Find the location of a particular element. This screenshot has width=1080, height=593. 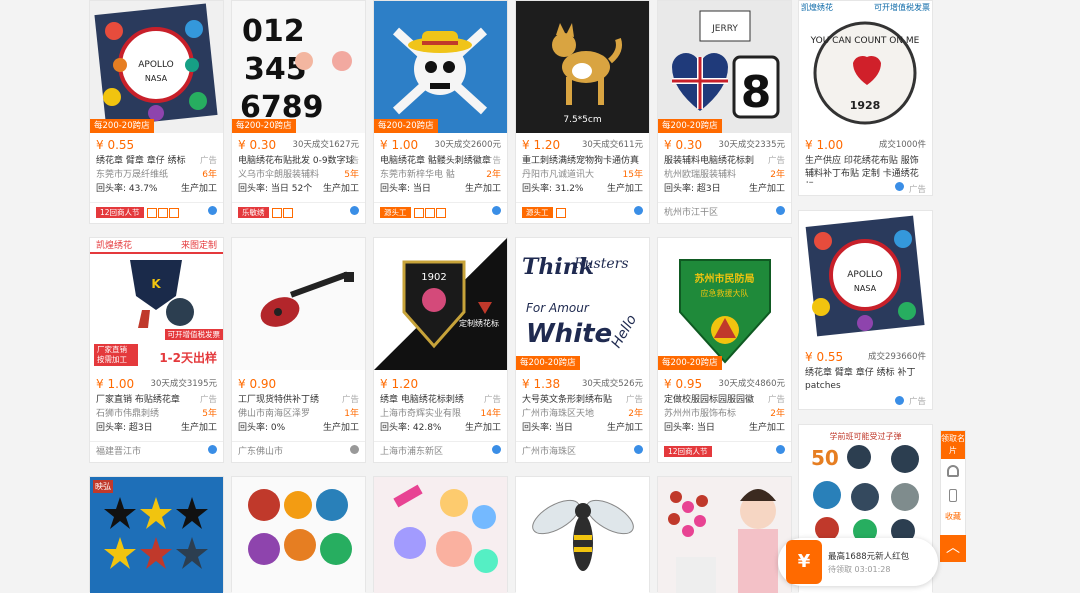

product-image: APOLLO NASA 每200-20跨店 is located at coordinates (156, 67).